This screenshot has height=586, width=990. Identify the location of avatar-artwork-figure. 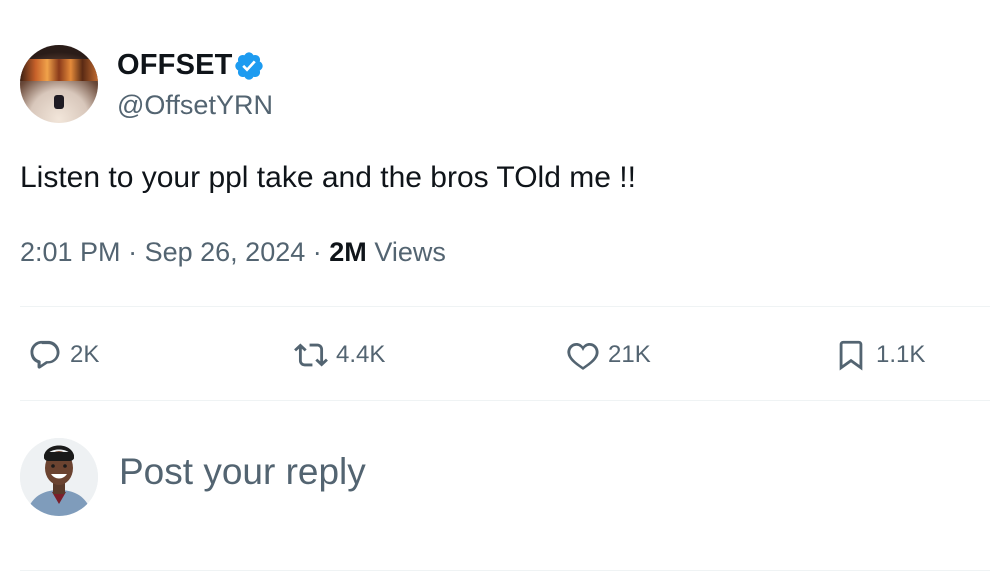
(59, 102).